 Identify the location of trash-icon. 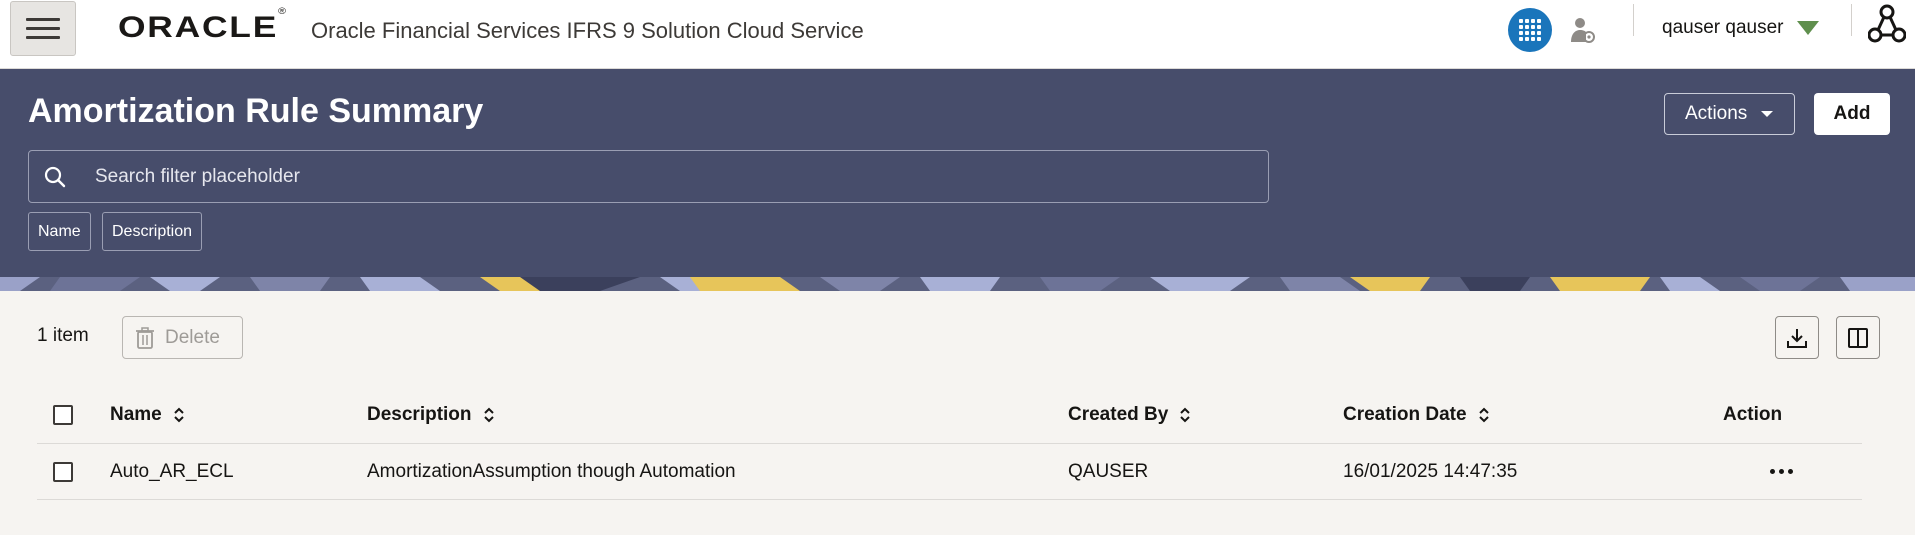
(145, 337).